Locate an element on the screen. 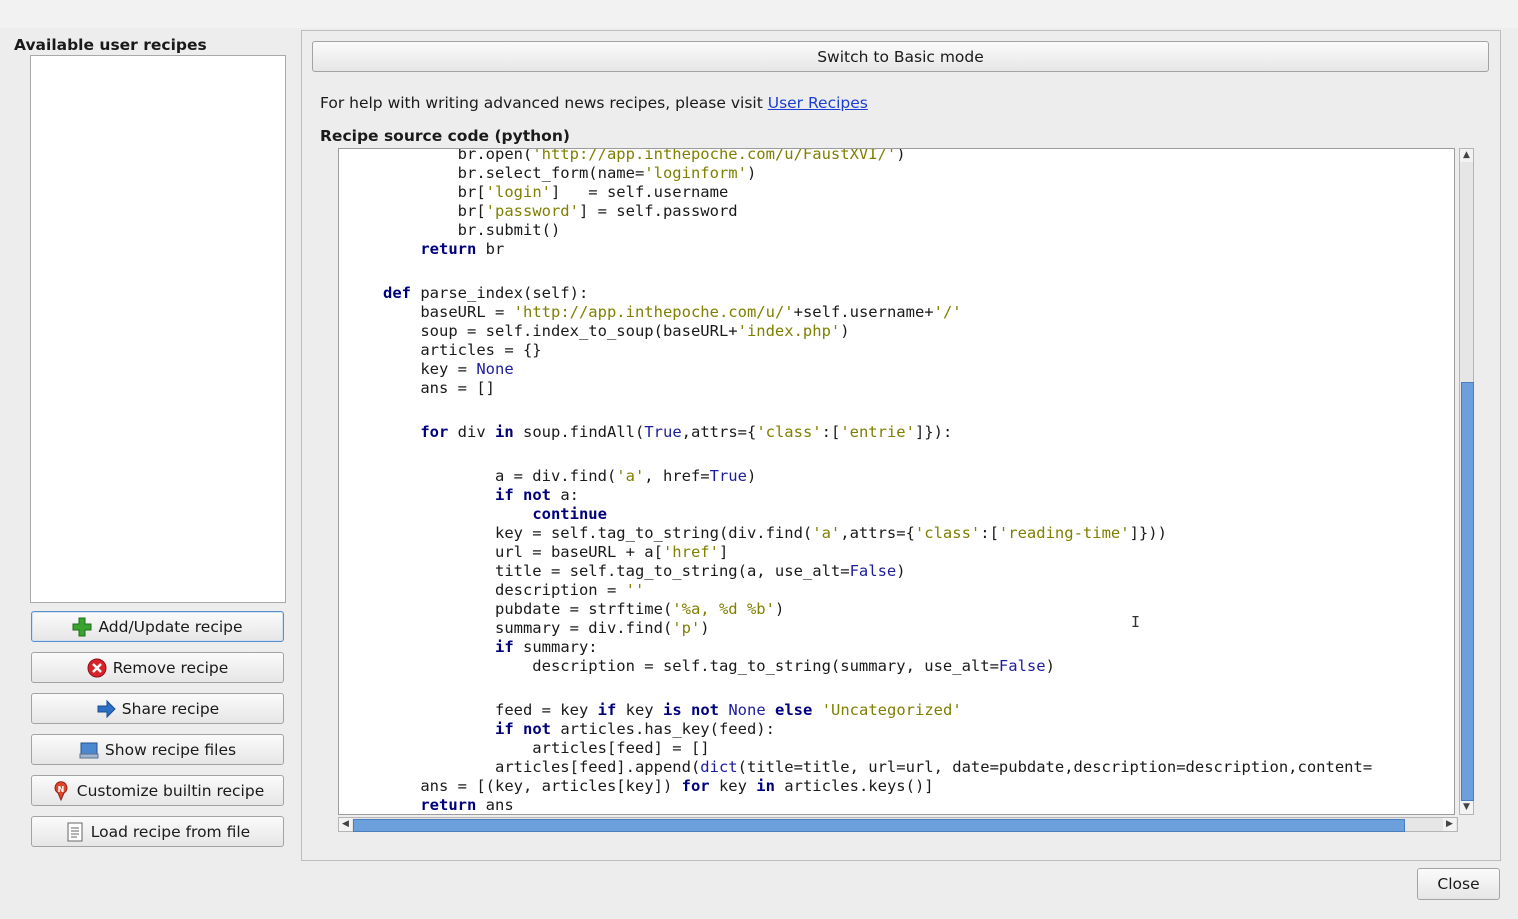  text-cursor-icon: I is located at coordinates (1136, 622).